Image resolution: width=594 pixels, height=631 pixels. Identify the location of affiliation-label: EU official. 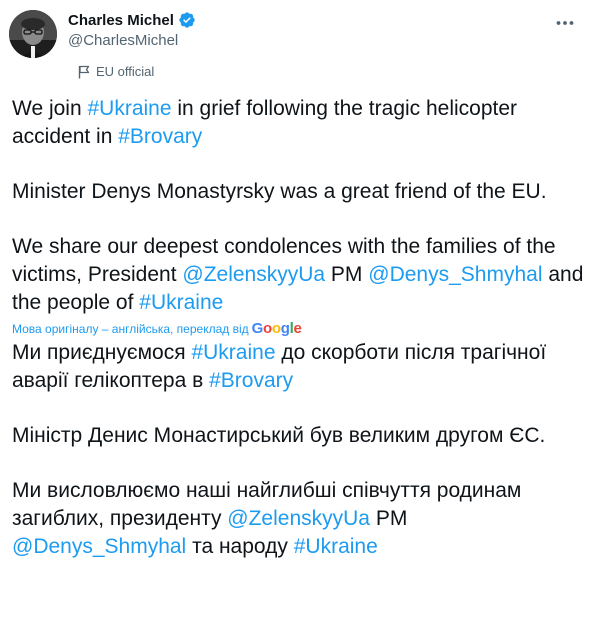
(137, 71).